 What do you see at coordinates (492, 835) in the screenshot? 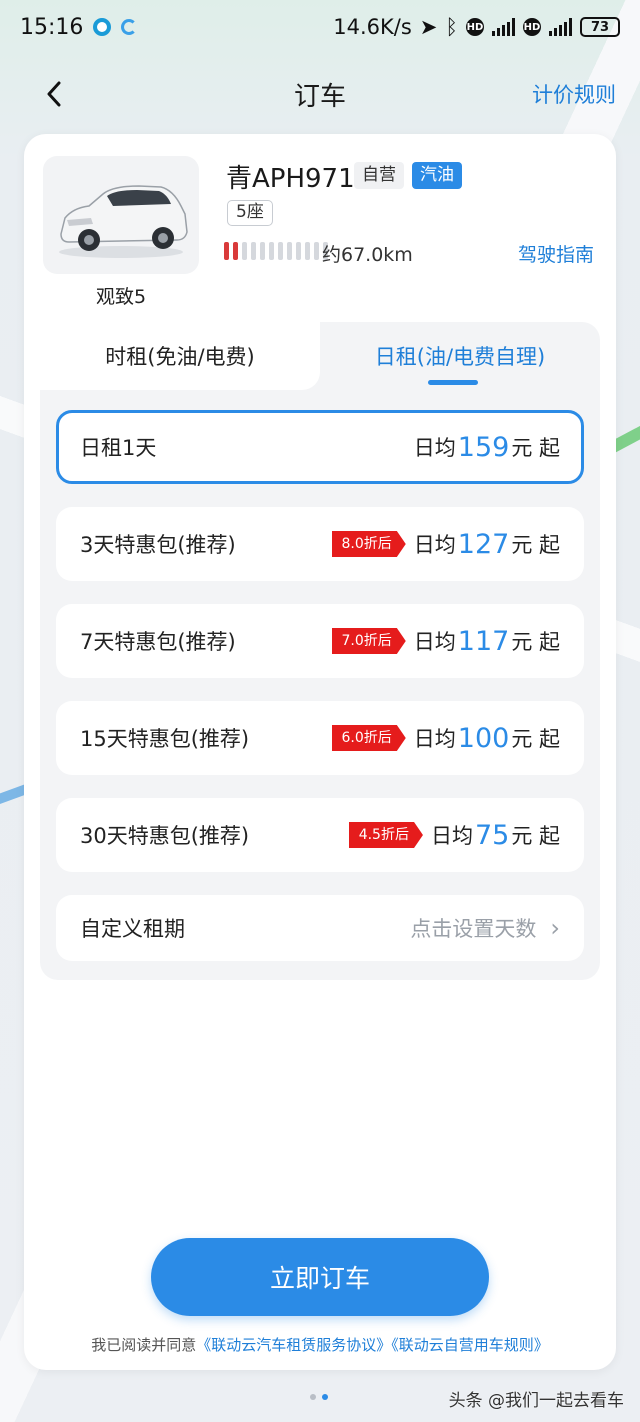
I see `plan-price: 75` at bounding box center [492, 835].